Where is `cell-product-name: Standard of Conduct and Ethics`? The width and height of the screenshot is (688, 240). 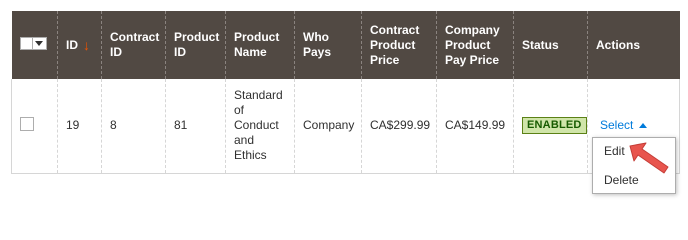 cell-product-name: Standard of Conduct and Ethics is located at coordinates (260, 126).